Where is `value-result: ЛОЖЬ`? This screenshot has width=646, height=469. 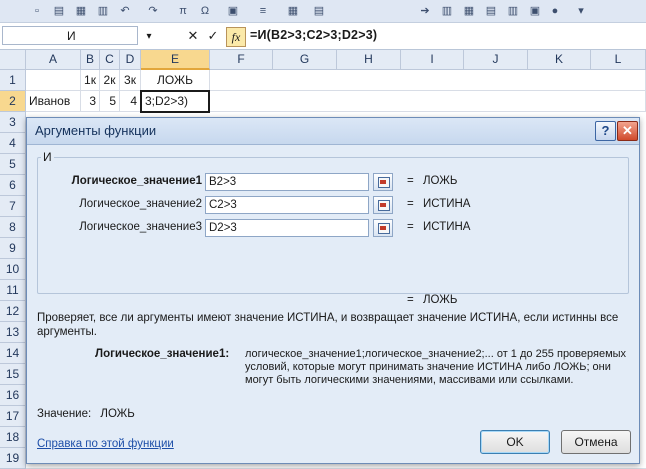 value-result: ЛОЖЬ is located at coordinates (117, 414).